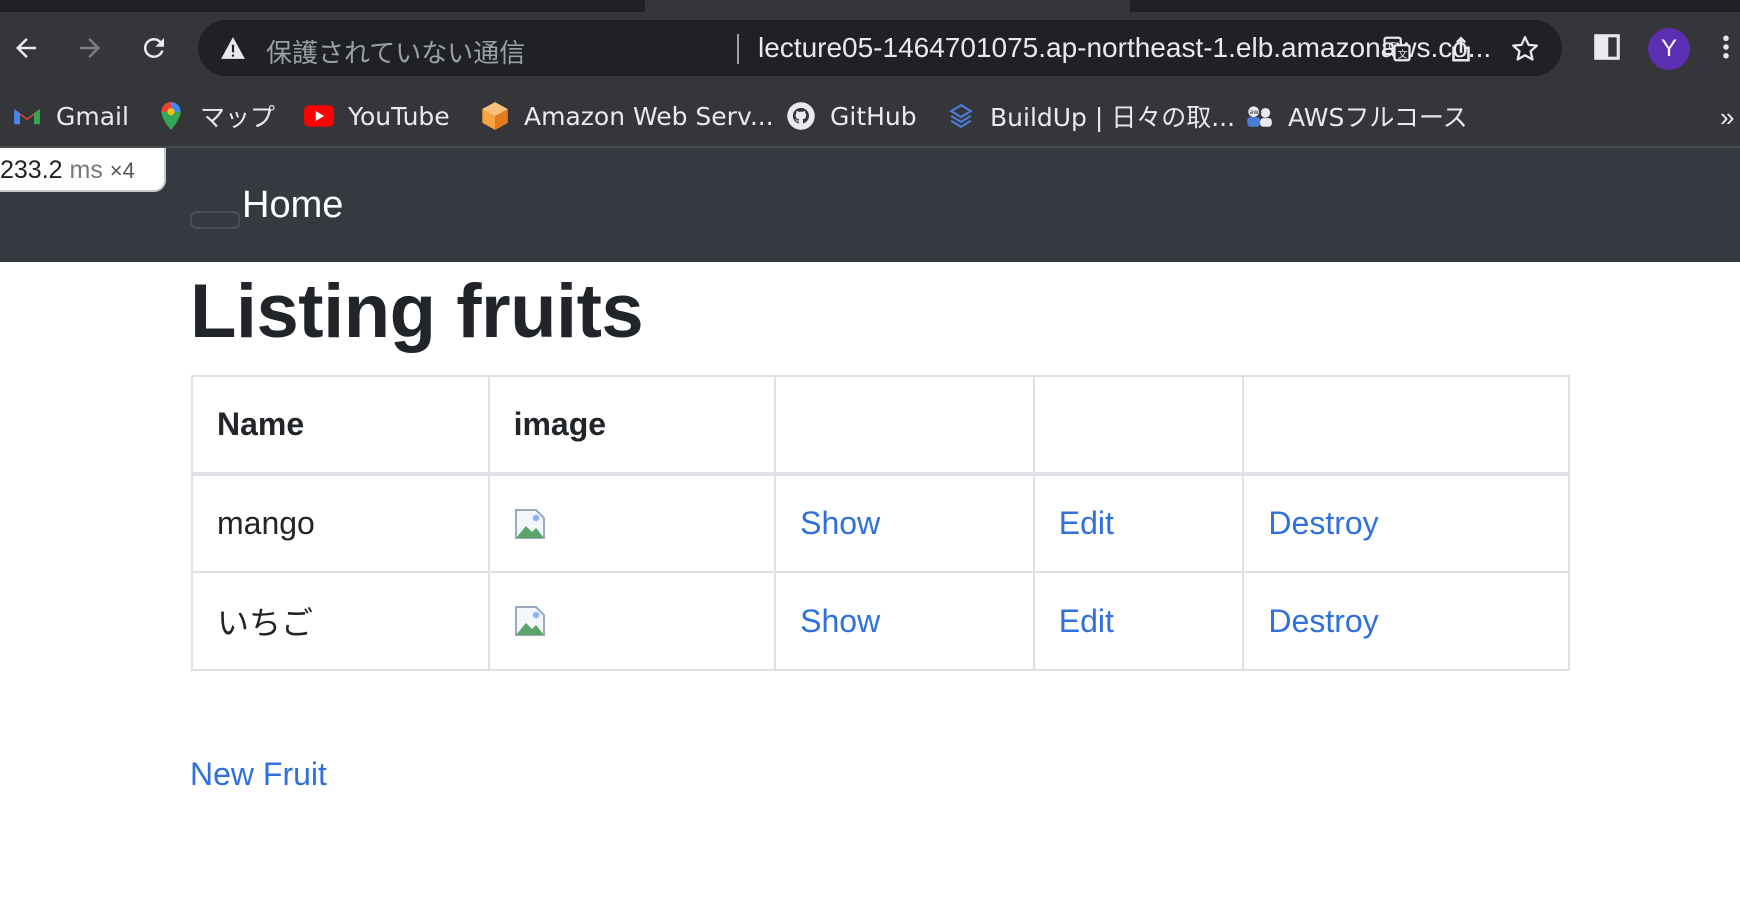 Image resolution: width=1740 pixels, height=906 pixels. What do you see at coordinates (70, 116) in the screenshot?
I see `bookmark-gmail: Gmail` at bounding box center [70, 116].